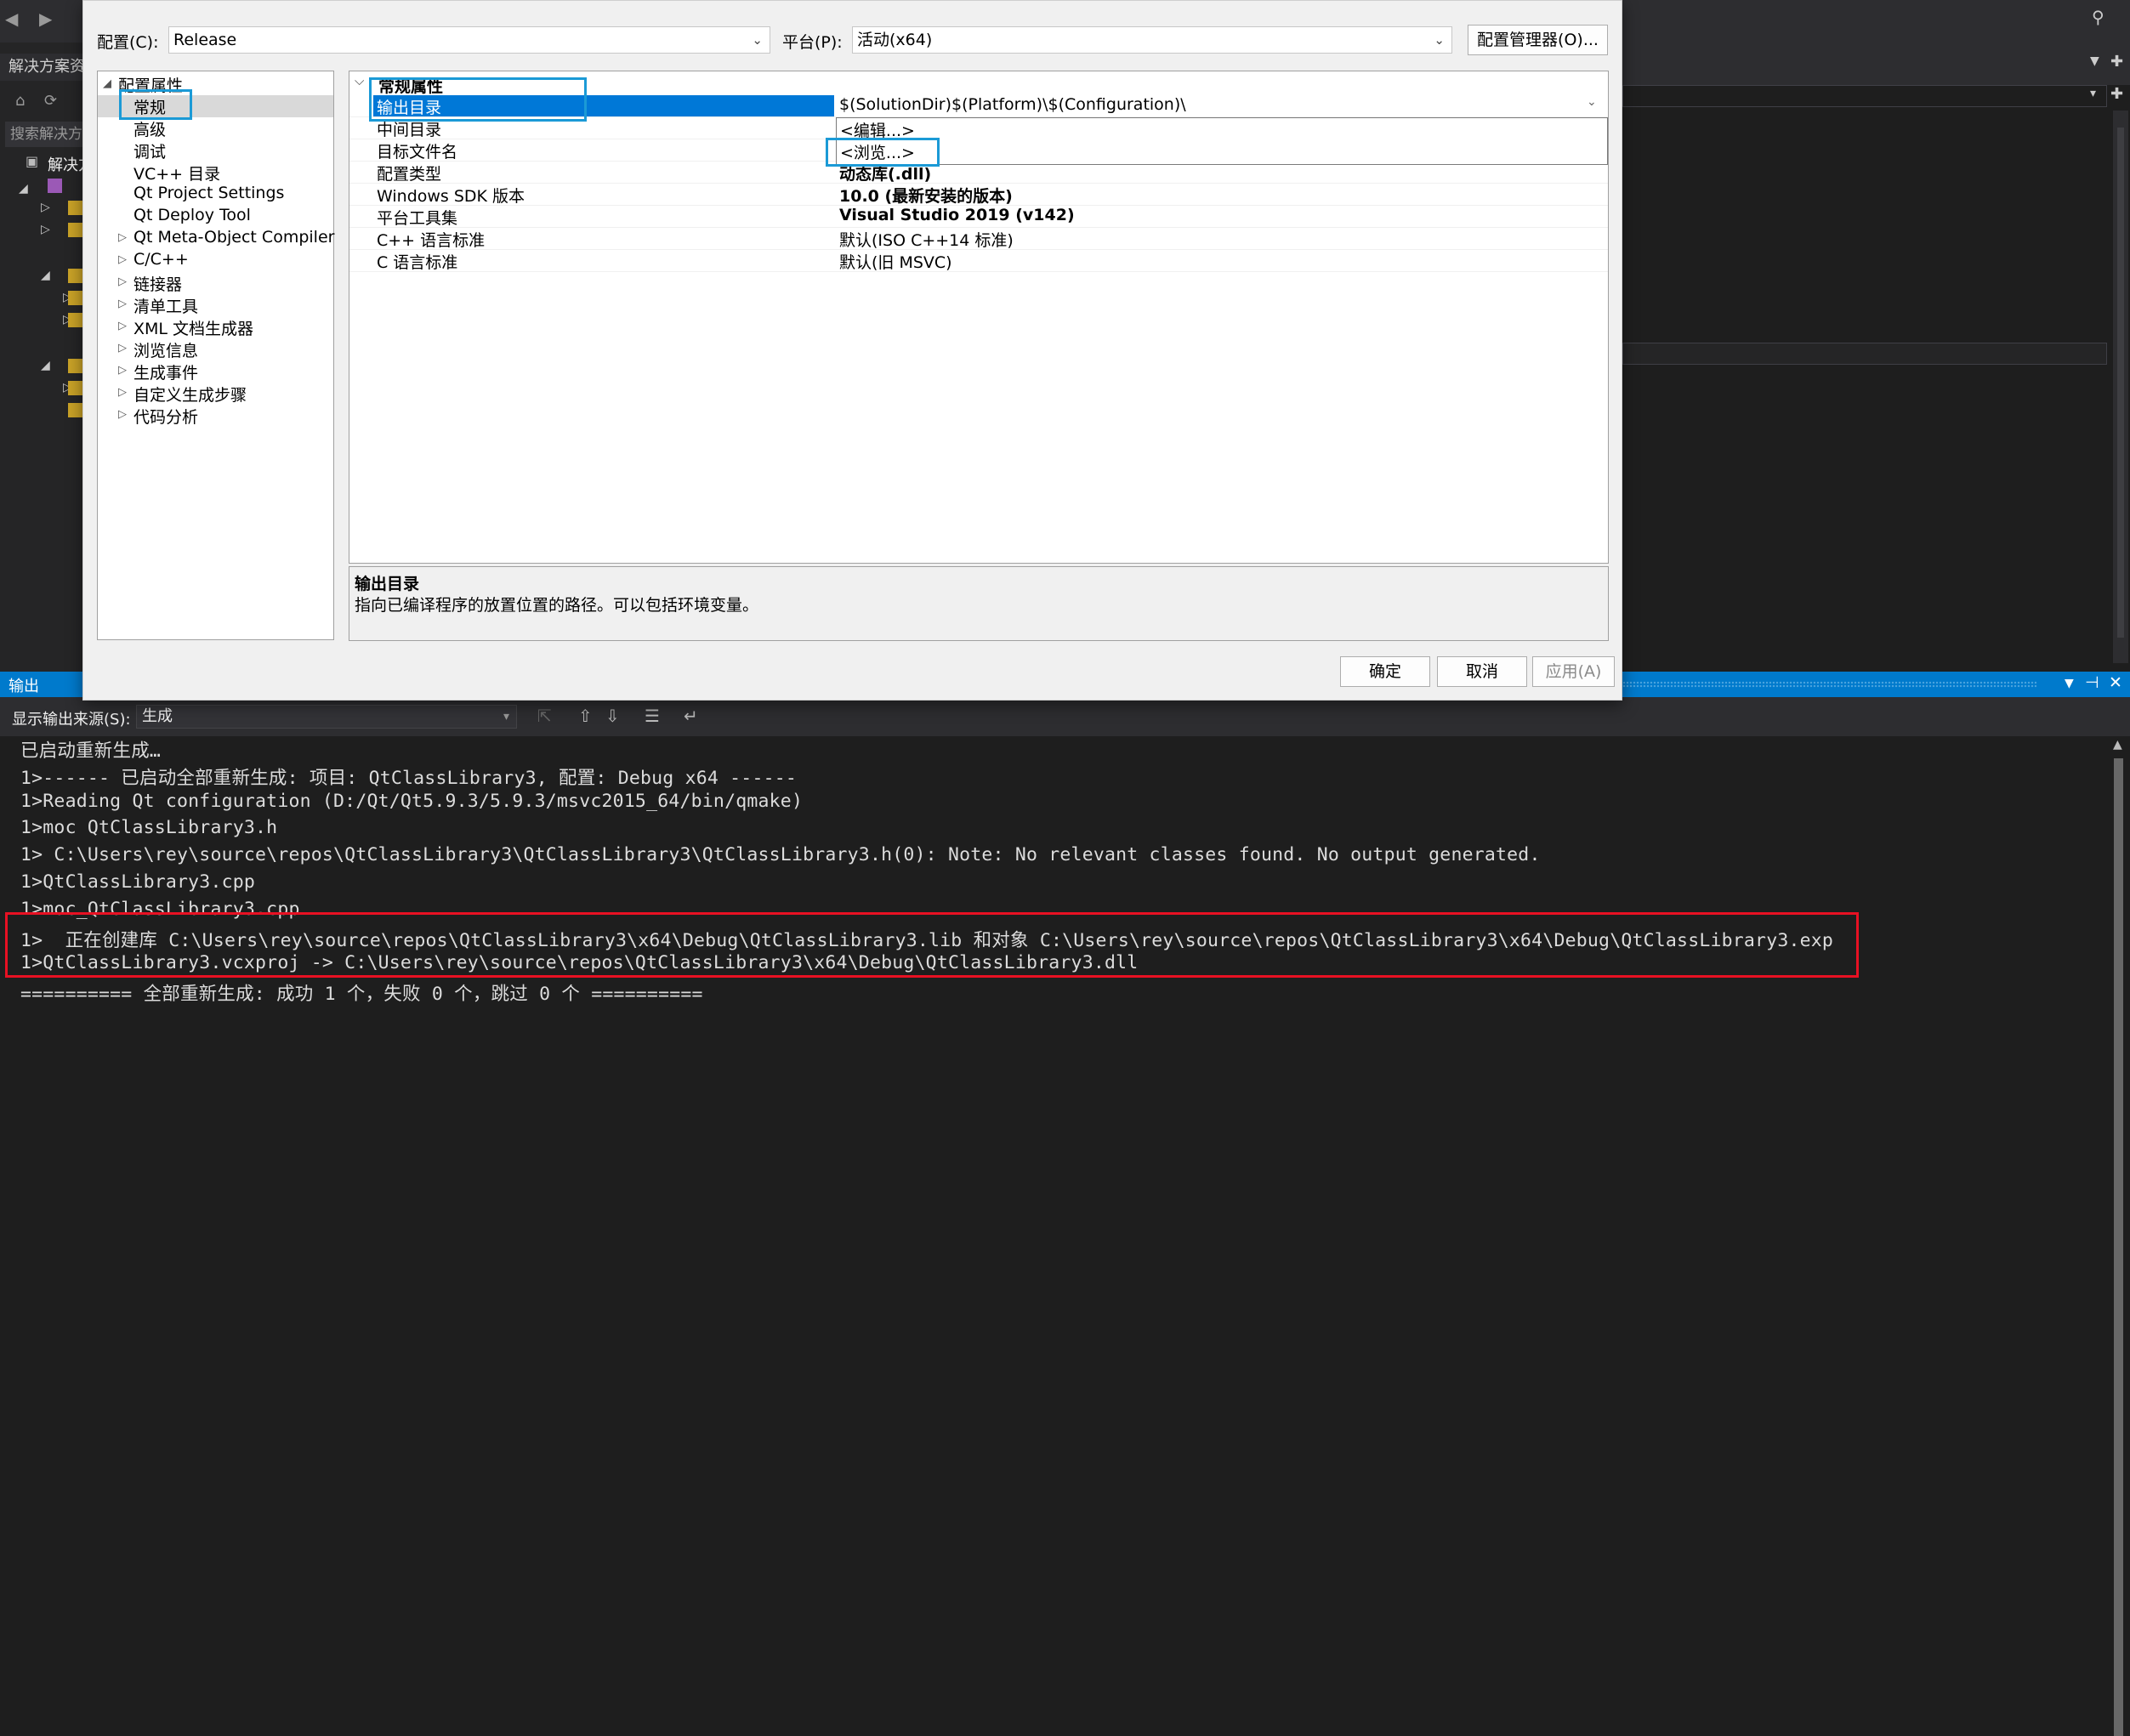 The height and width of the screenshot is (1736, 2130). I want to click on tree-item: 生成事件, so click(166, 372).